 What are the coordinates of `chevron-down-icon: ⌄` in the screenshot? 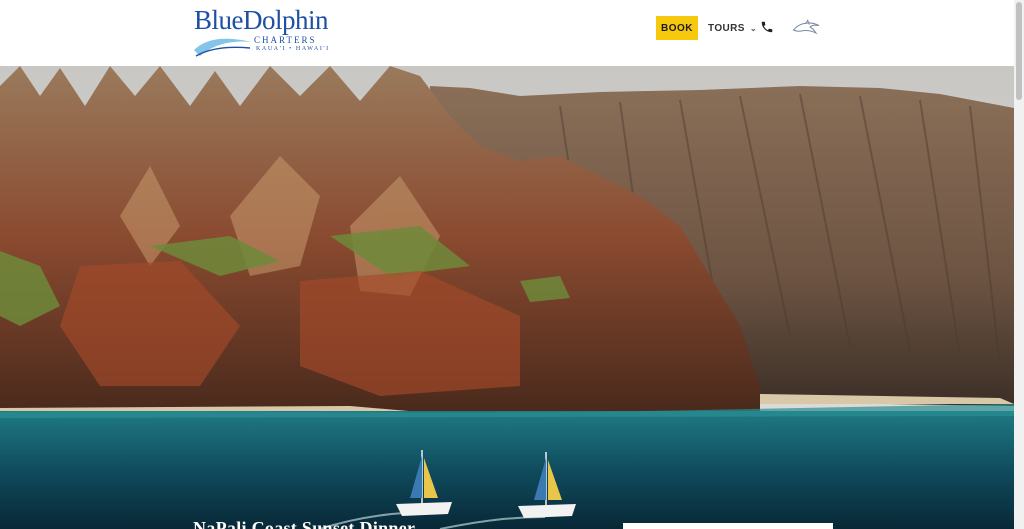 It's located at (753, 28).